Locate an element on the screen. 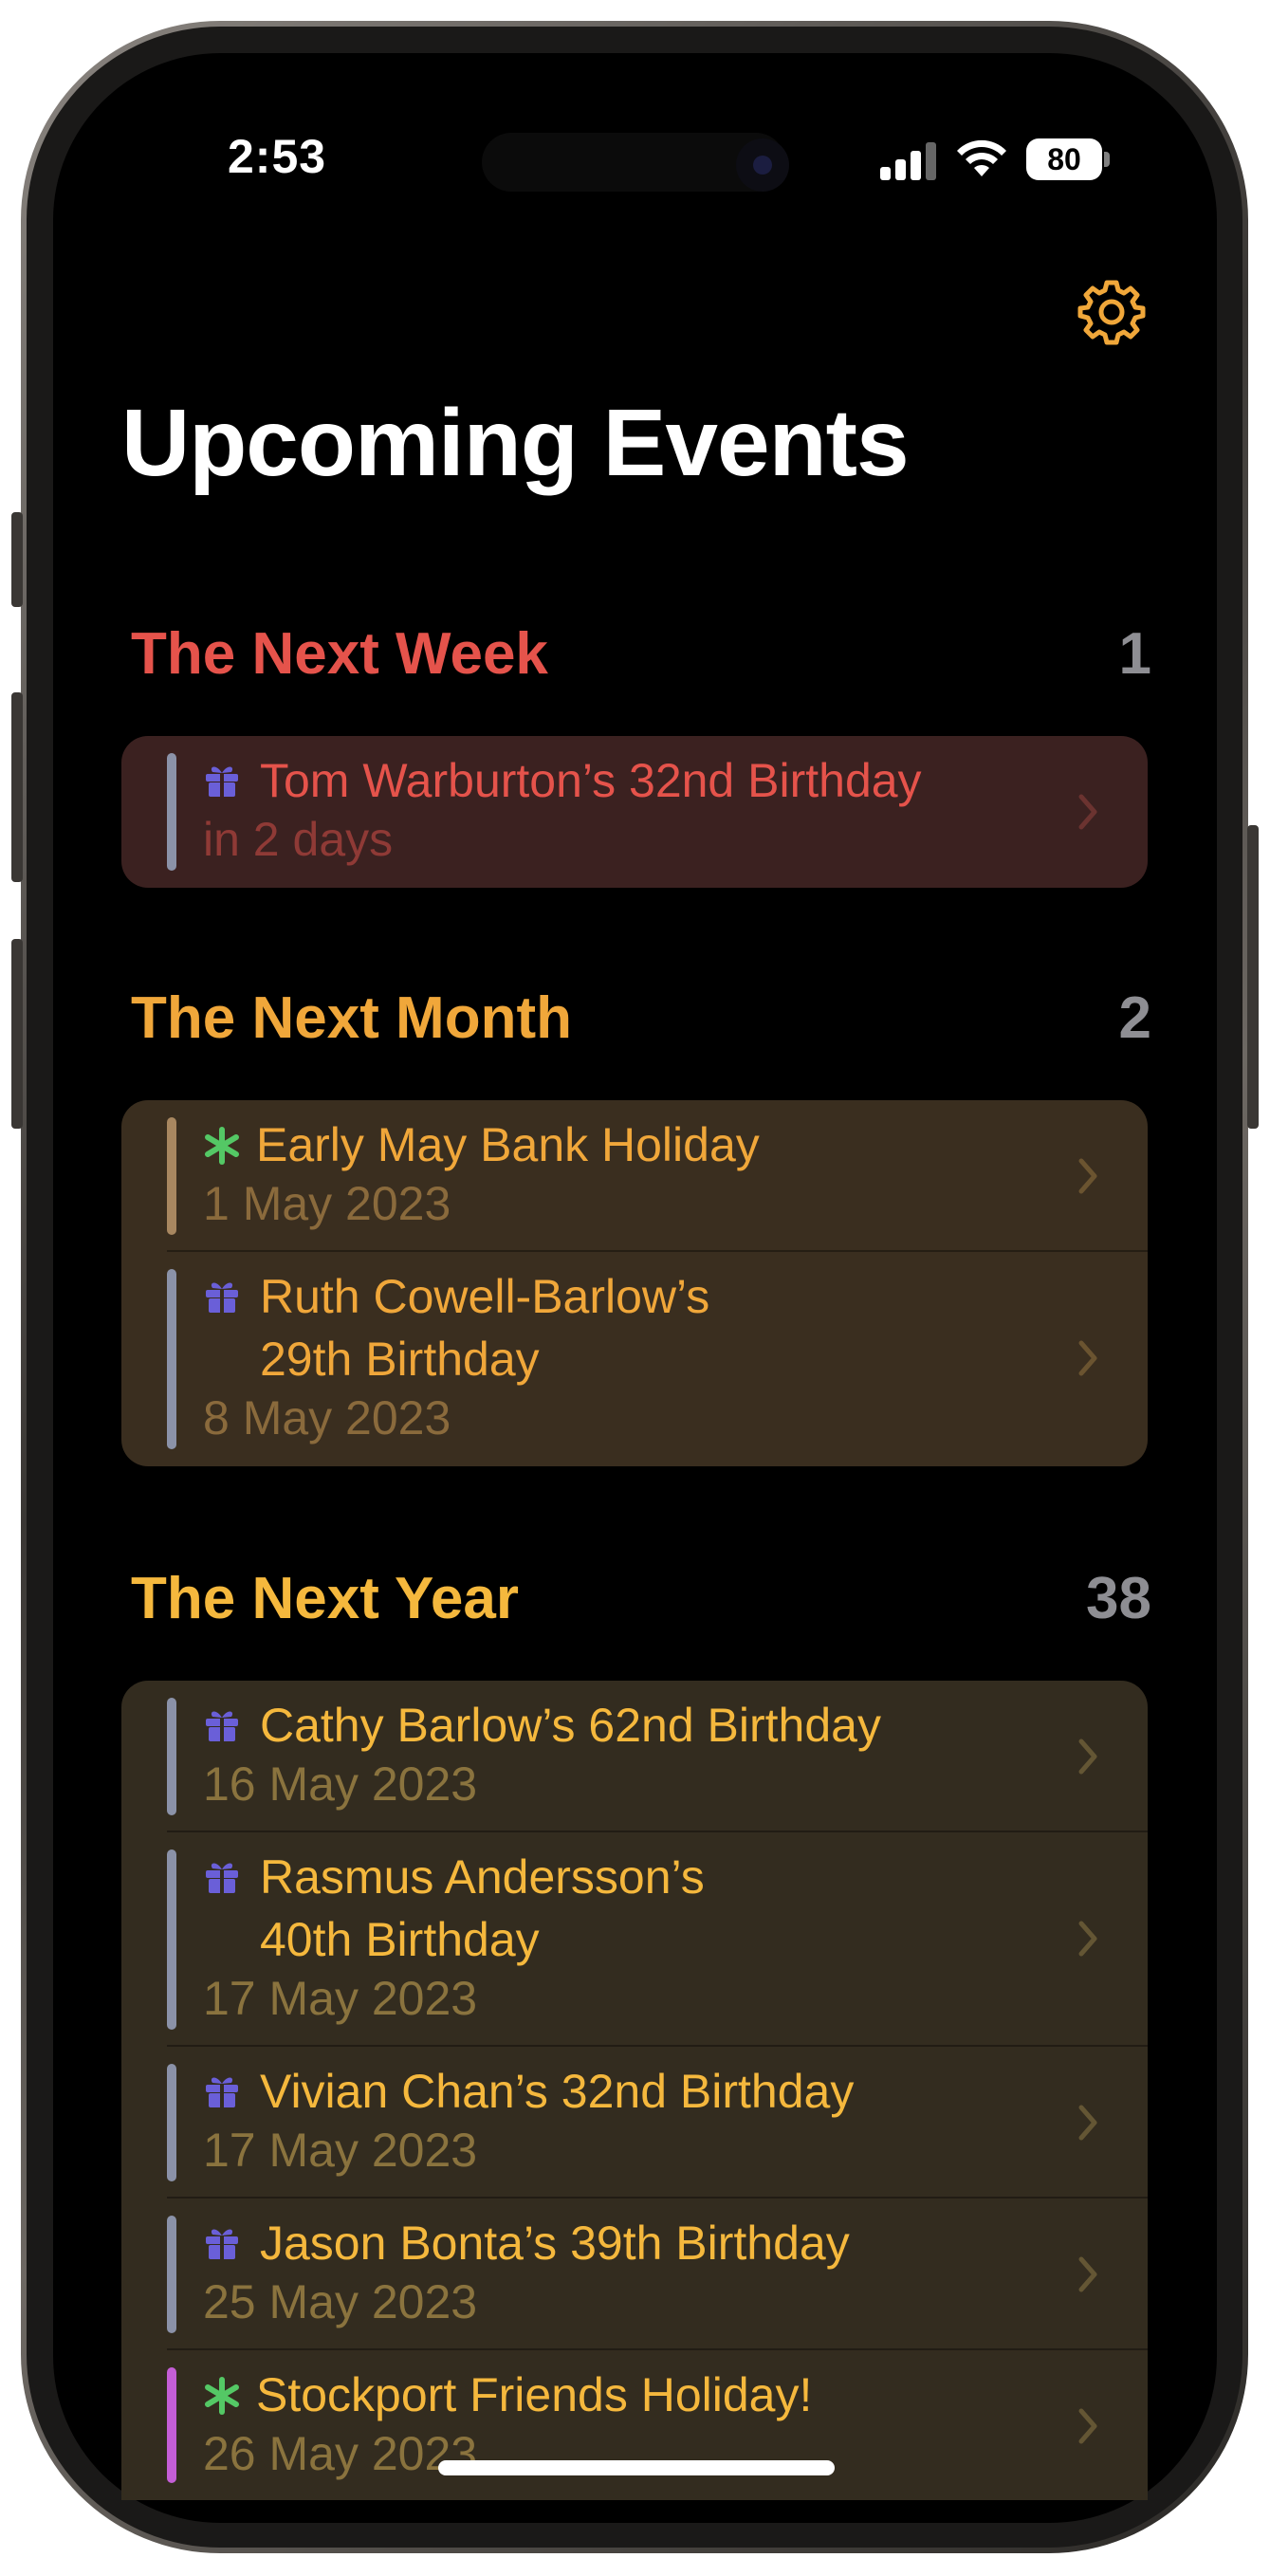 Image resolution: width=1270 pixels, height=2576 pixels. section-title: The Next Week is located at coordinates (339, 654).